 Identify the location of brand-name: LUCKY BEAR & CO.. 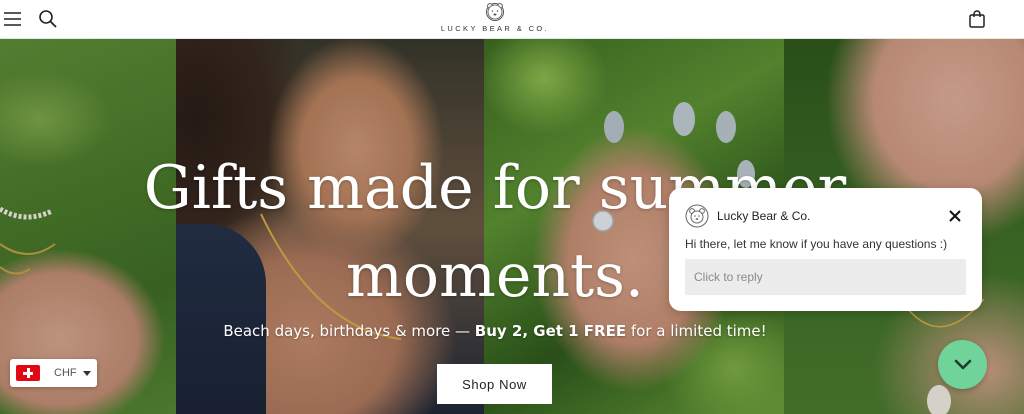
(495, 28).